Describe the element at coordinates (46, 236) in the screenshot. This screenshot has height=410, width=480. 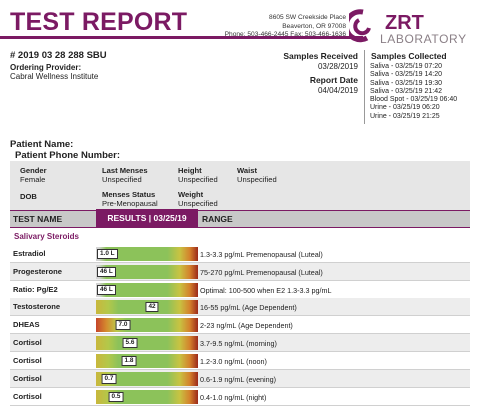
I see `section-salivary-steroids: Salivary Steroids` at that location.